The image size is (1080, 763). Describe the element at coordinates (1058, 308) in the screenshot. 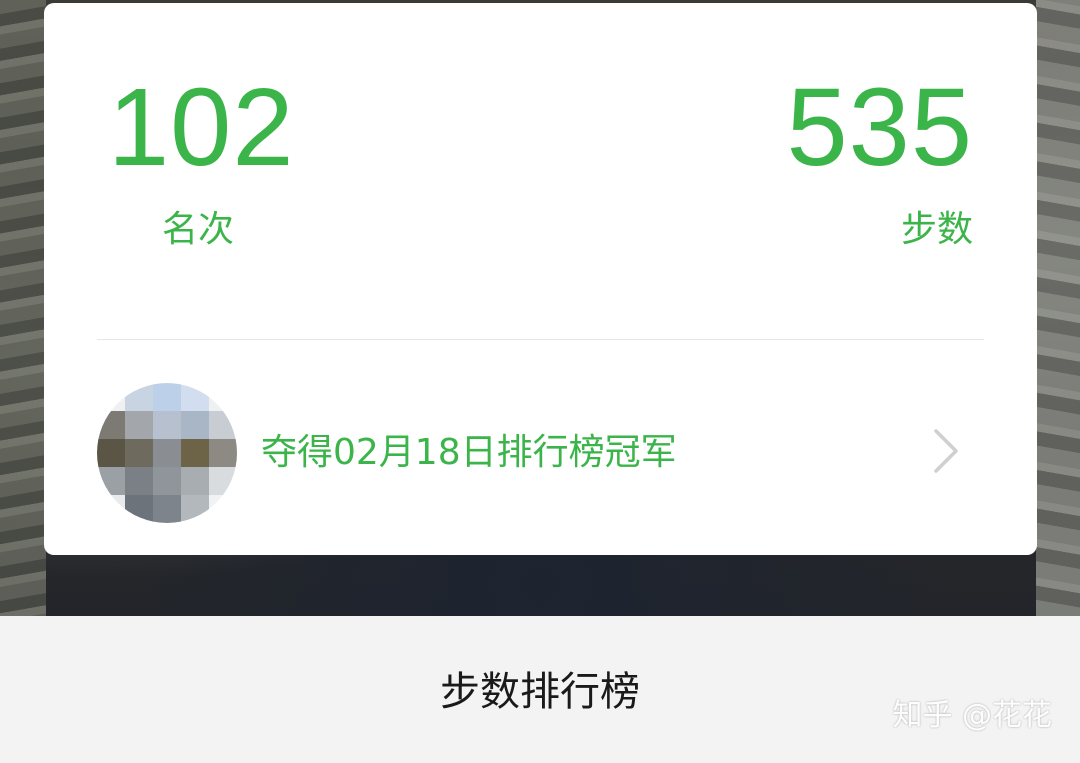

I see `background-photo-right-edge` at that location.